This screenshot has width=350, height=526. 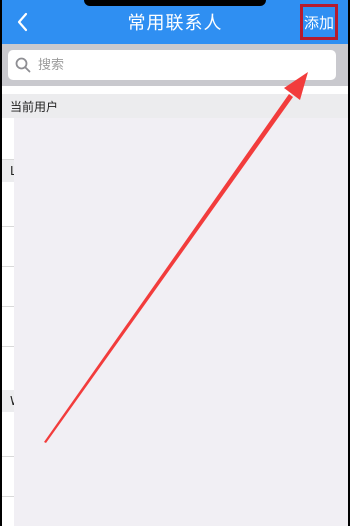 I want to click on chevron-left-icon, so click(x=22, y=22).